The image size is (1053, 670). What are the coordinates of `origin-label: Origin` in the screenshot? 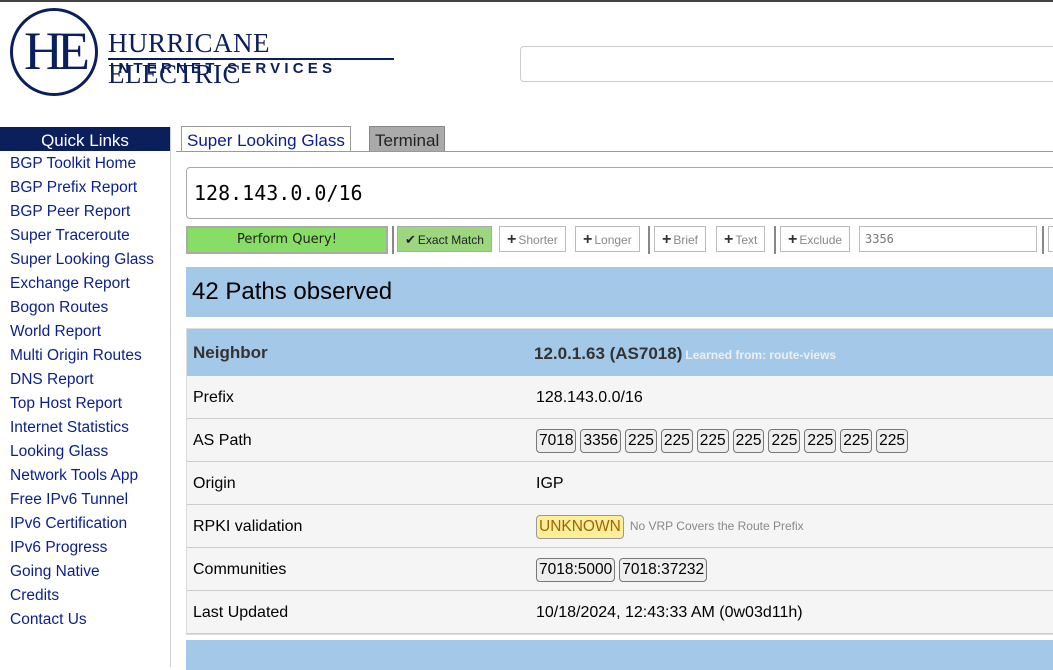 It's located at (214, 483).